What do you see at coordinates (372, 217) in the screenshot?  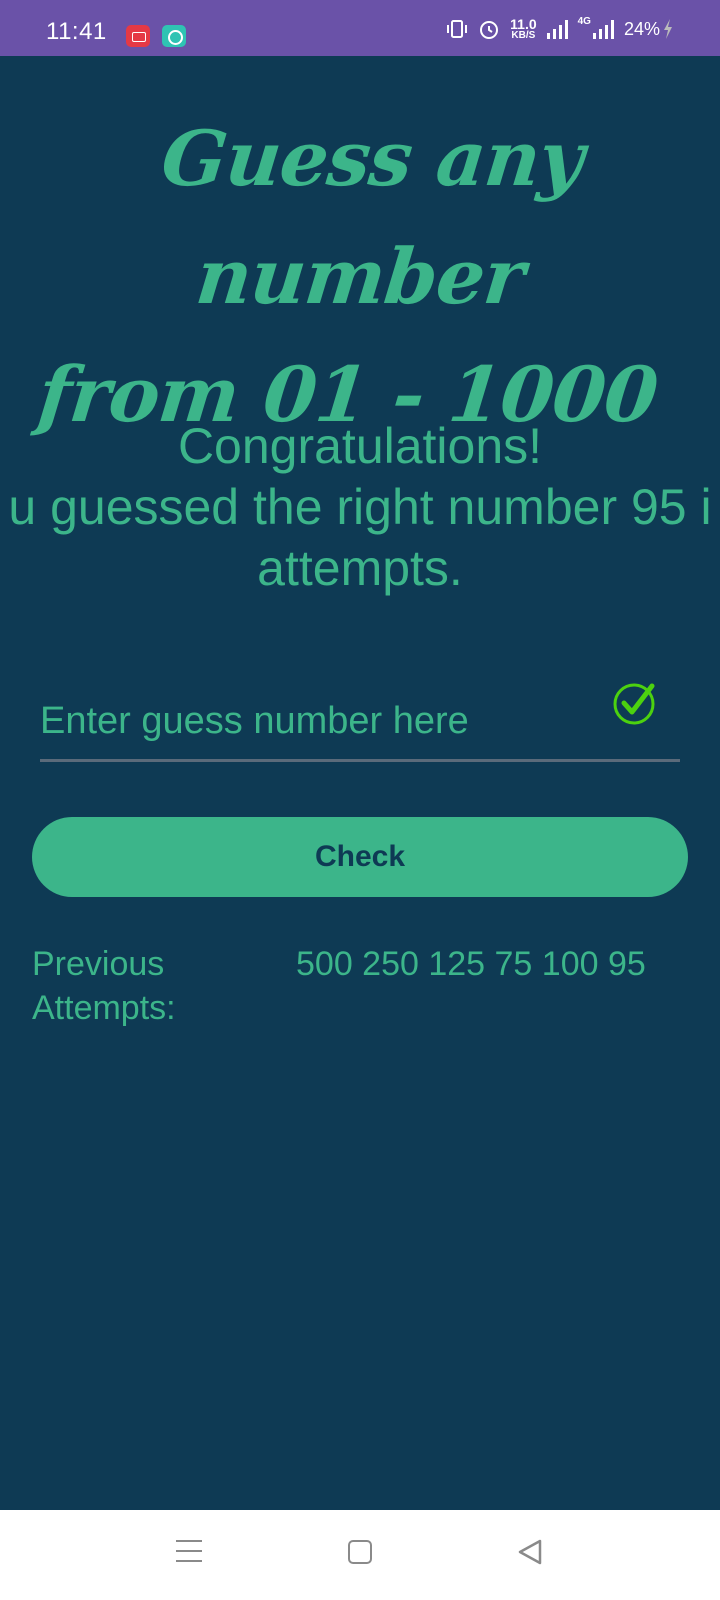 I see `title-line-1: Guess any number` at bounding box center [372, 217].